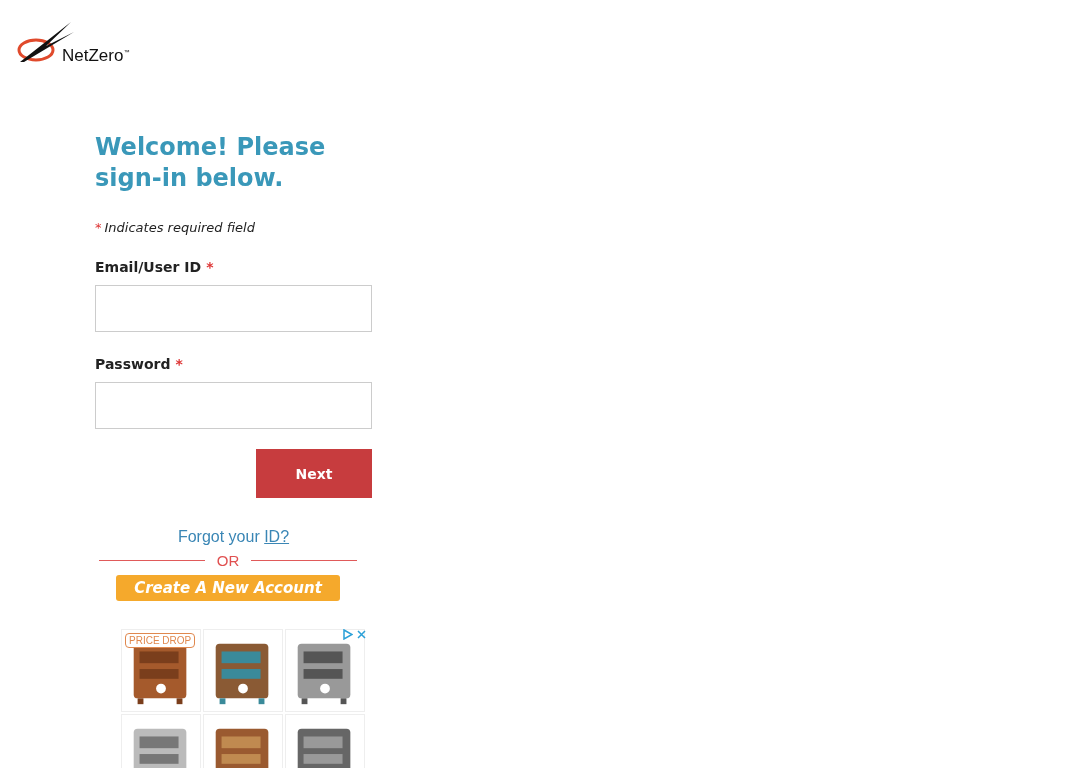 Image resolution: width=1080 pixels, height=768 pixels. What do you see at coordinates (277, 536) in the screenshot?
I see `forgot-id-link: ID?` at bounding box center [277, 536].